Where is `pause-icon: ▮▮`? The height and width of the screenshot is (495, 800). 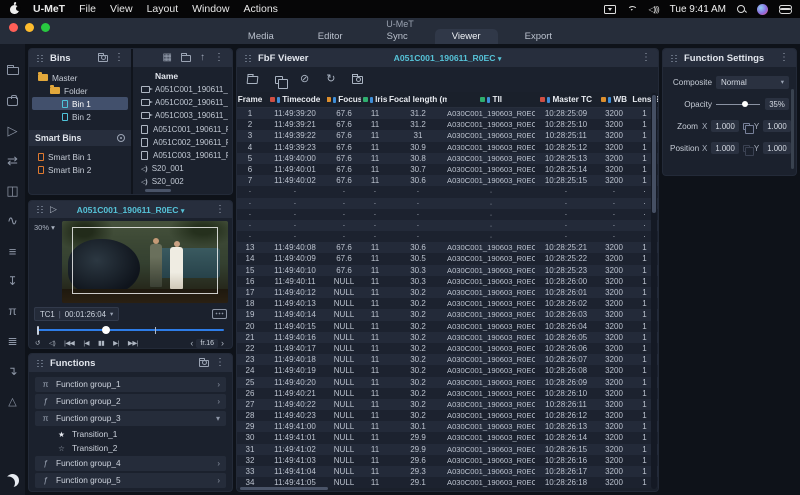
pause-icon: ▮▮ is located at coordinates (101, 344).